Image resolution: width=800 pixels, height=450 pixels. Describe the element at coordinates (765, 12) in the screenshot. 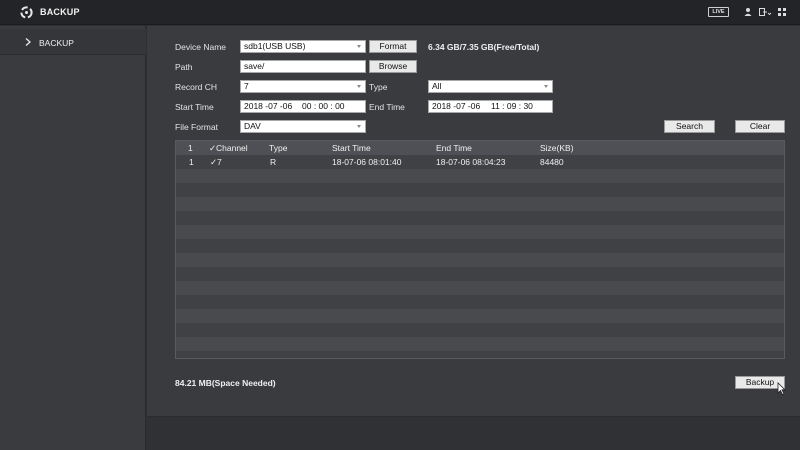

I see `logout-dropdown-icon` at that location.